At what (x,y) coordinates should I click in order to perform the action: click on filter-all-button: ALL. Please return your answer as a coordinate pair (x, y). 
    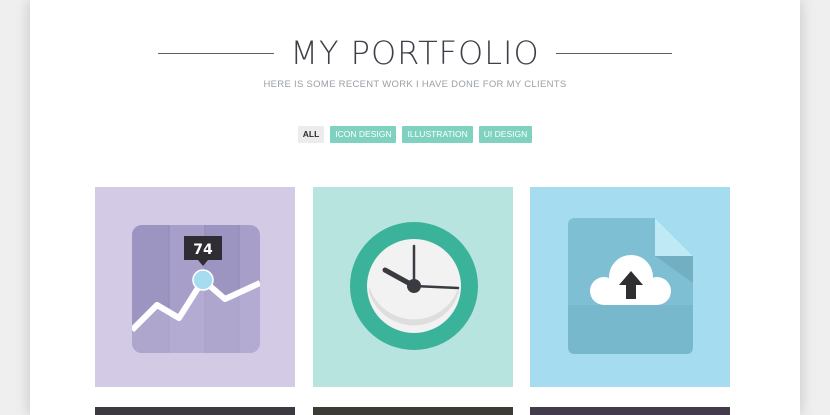
    Looking at the image, I should click on (311, 134).